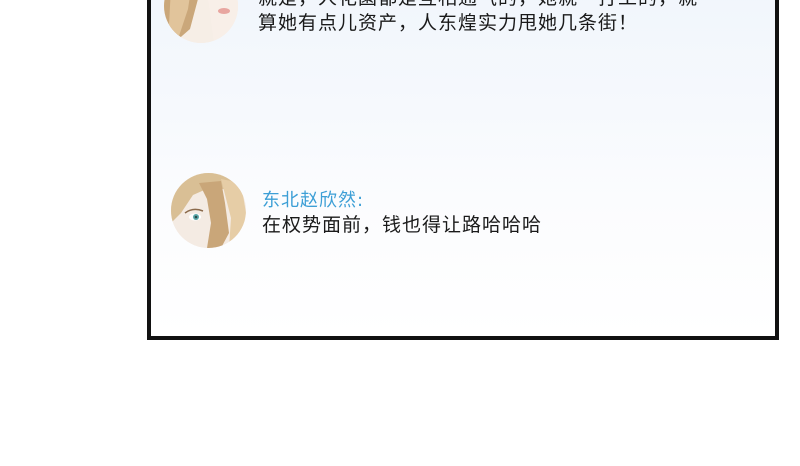  I want to click on woman-portrait-avatar-icon, so click(208, 210).